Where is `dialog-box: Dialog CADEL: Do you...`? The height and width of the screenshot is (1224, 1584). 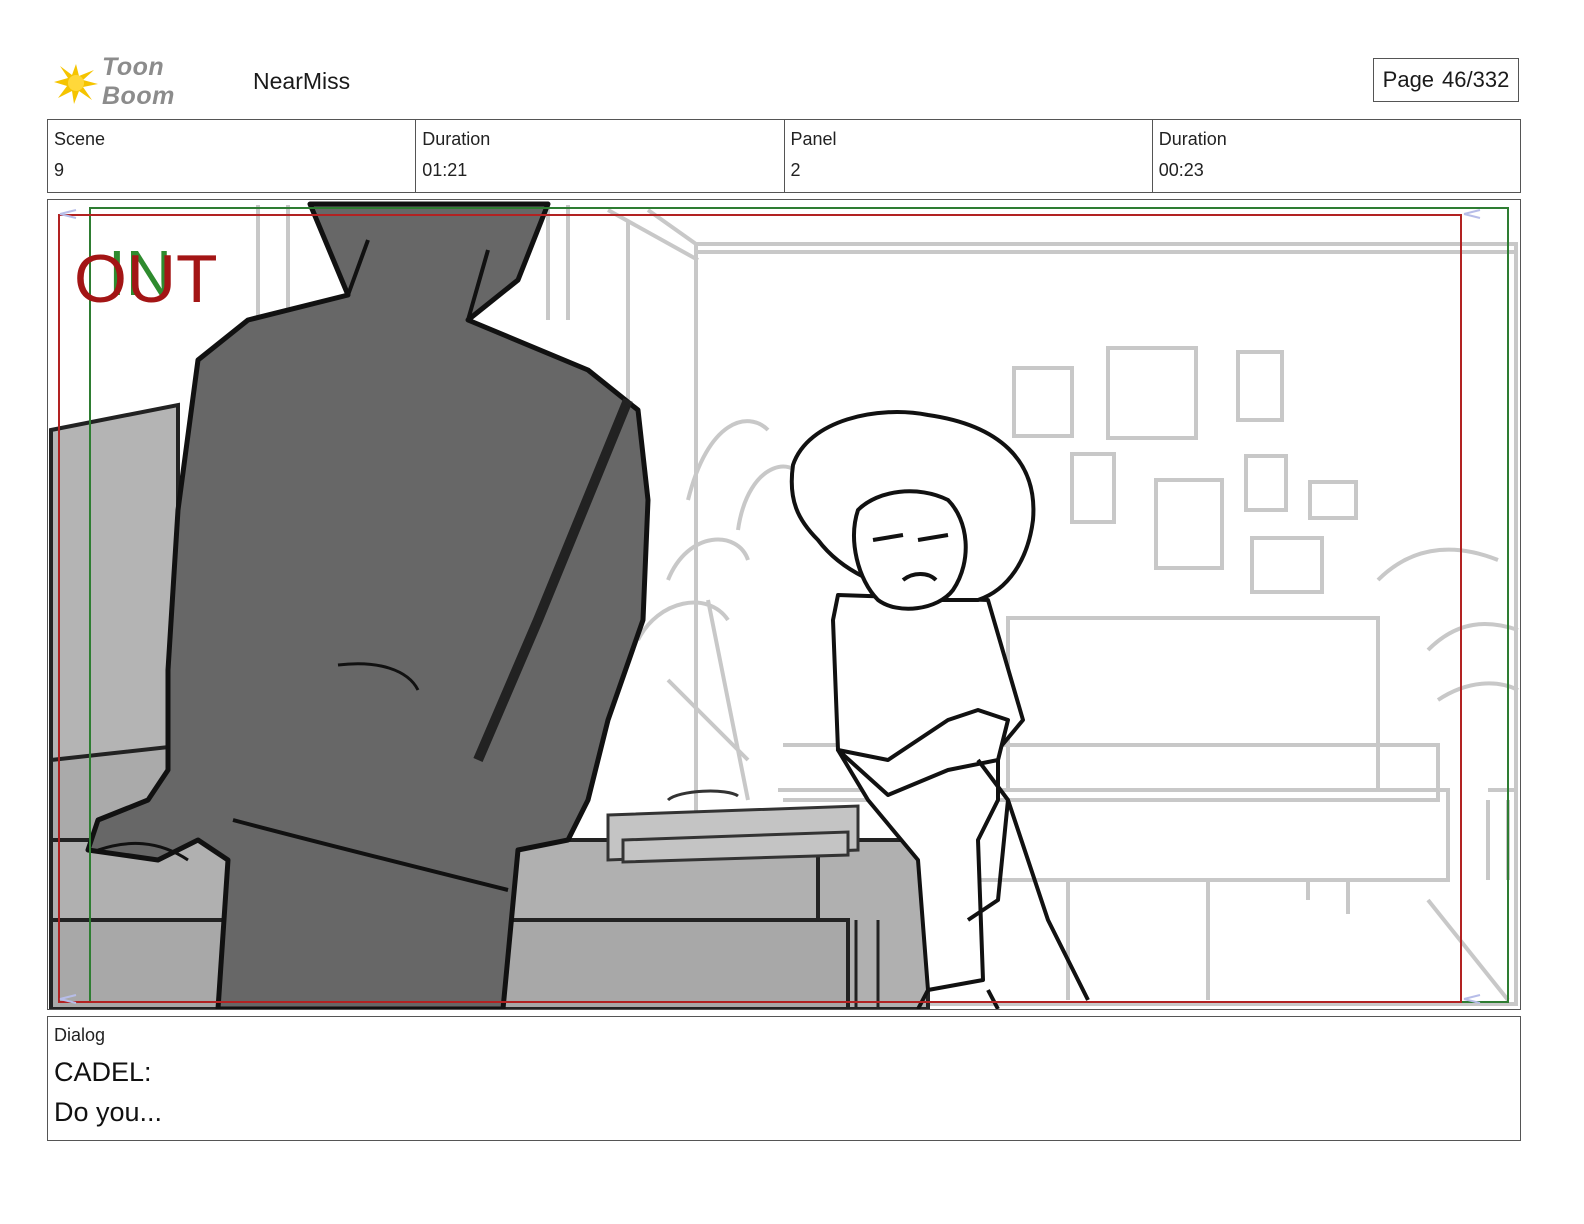 dialog-box: Dialog CADEL: Do you... is located at coordinates (784, 1078).